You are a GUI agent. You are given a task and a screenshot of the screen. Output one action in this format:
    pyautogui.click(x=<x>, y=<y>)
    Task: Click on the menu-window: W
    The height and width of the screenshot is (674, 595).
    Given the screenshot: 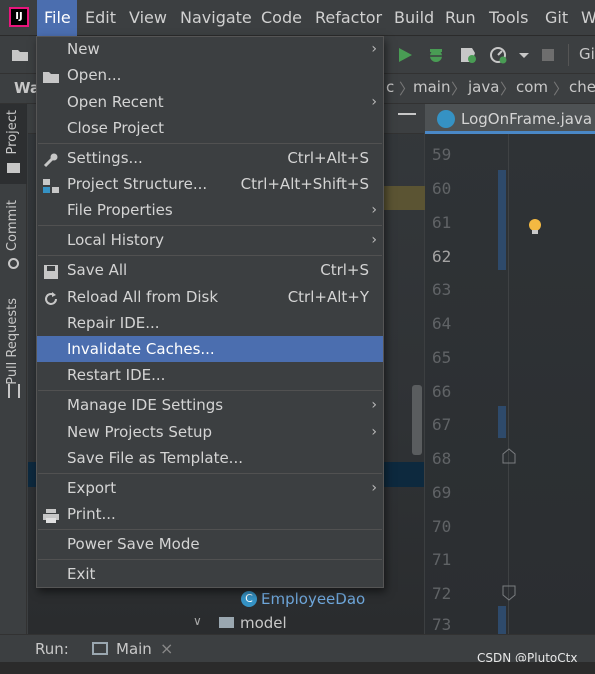 What is the action you would take?
    pyautogui.click(x=588, y=18)
    